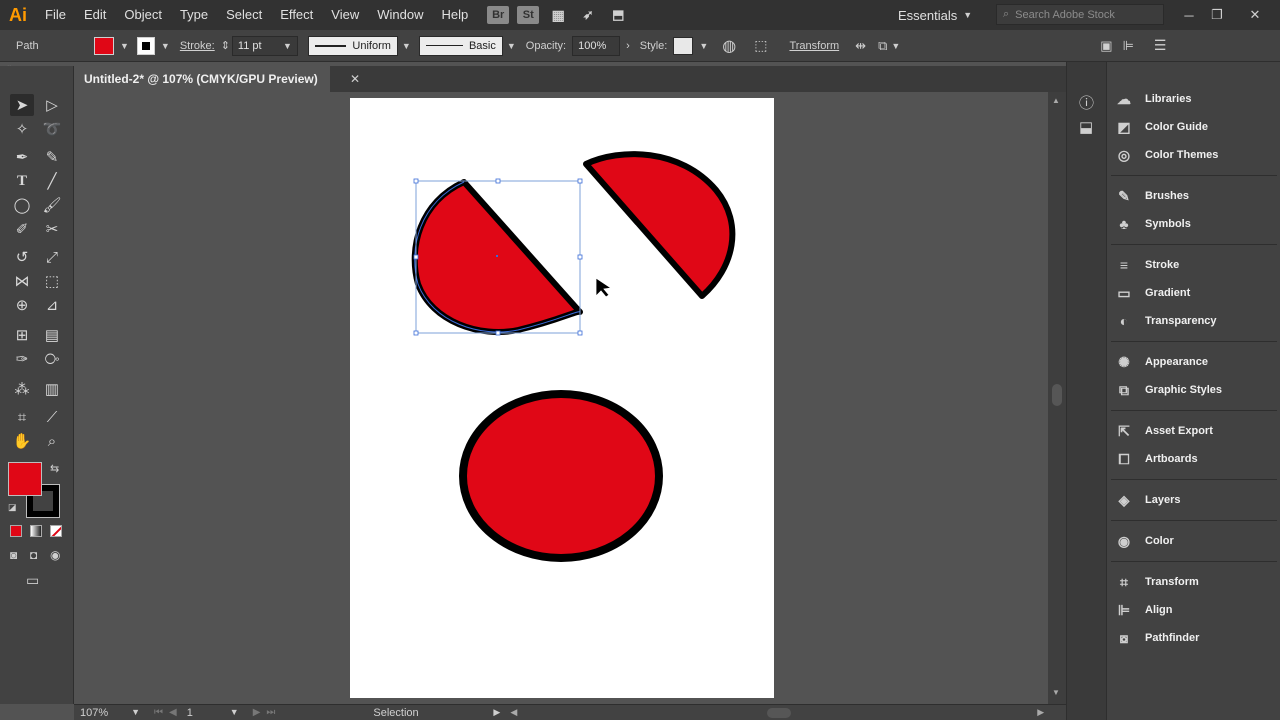 This screenshot has height=720, width=1280. I want to click on scroll-left-icon: ◀, so click(513, 712).